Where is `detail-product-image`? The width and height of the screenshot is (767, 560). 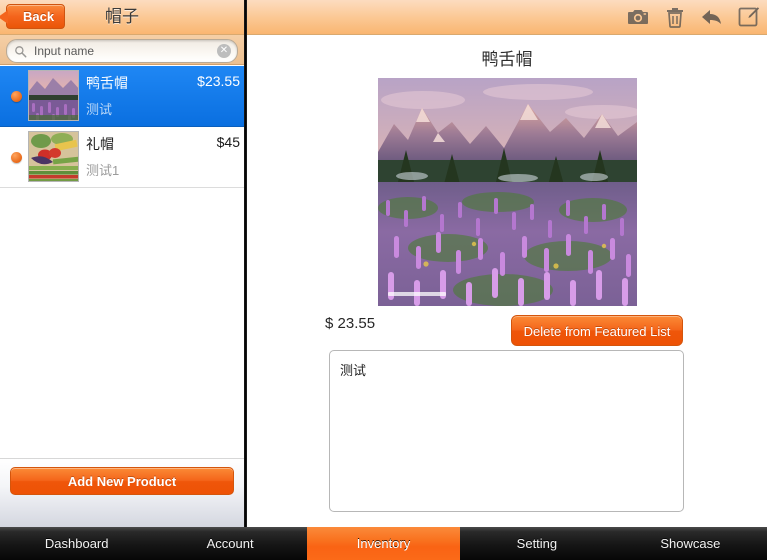
detail-product-image is located at coordinates (507, 192).